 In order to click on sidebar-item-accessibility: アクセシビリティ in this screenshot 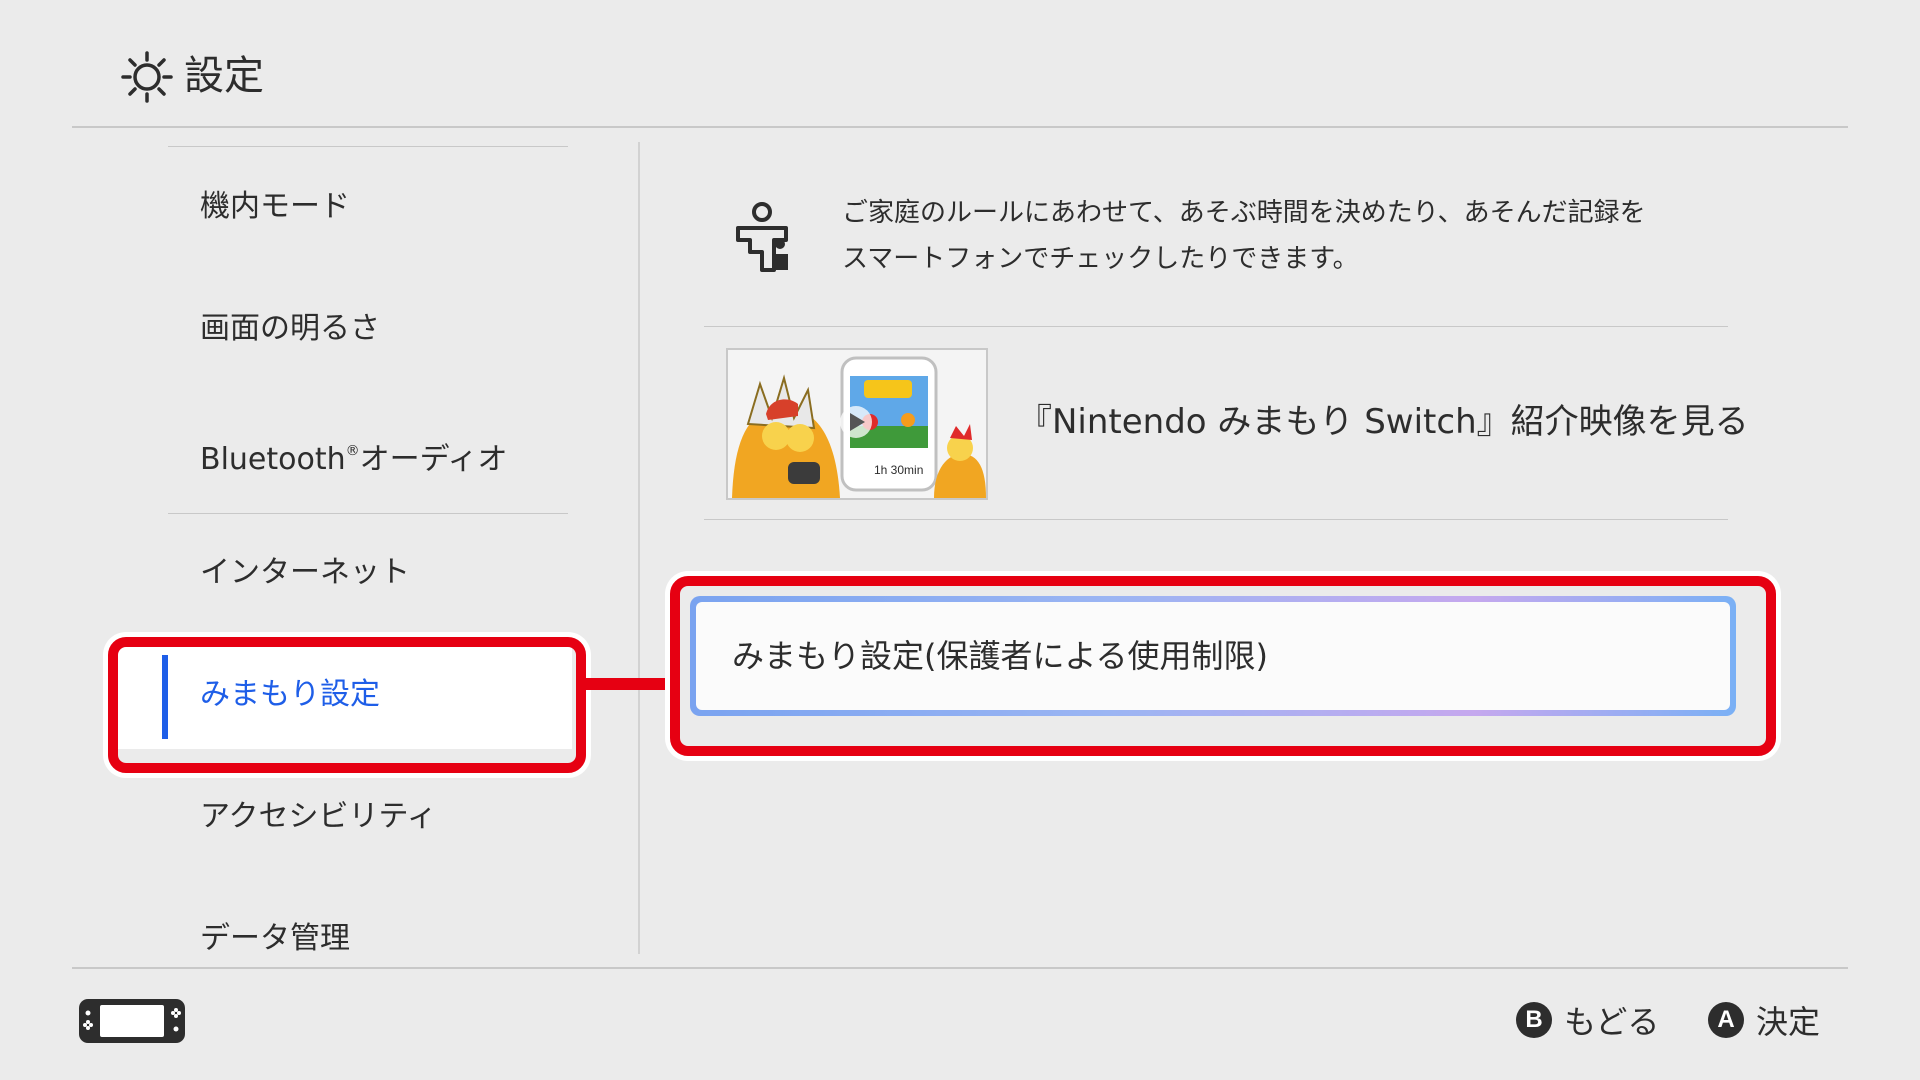, I will do `click(380, 817)`.